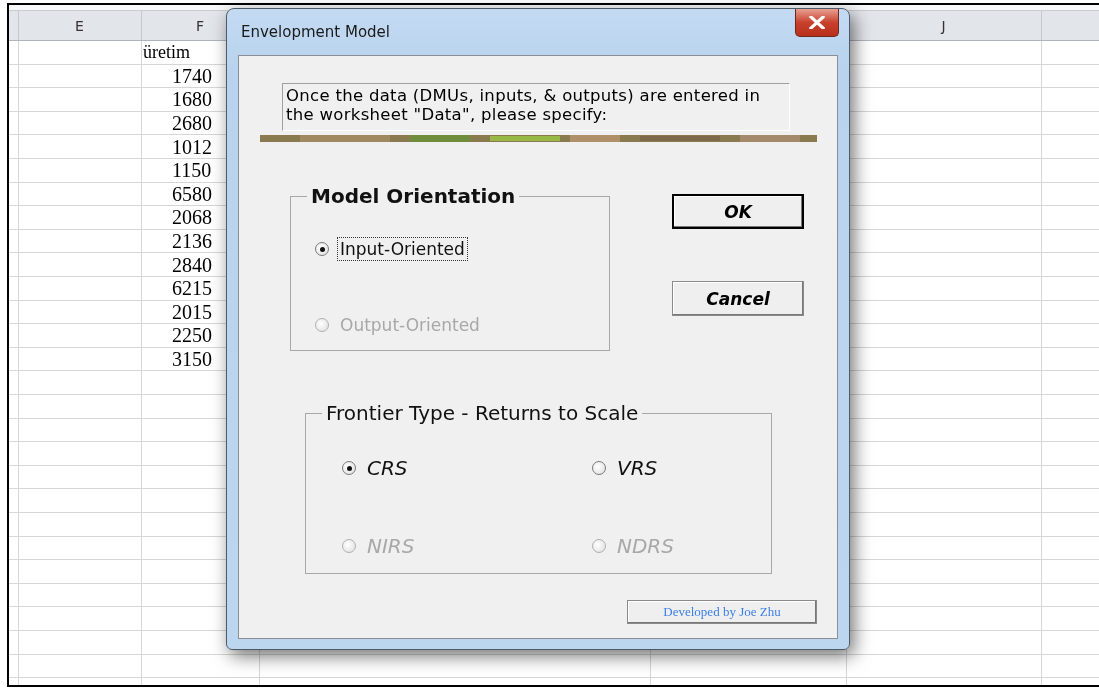 The width and height of the screenshot is (1099, 688). I want to click on column-header: E, so click(79, 26).